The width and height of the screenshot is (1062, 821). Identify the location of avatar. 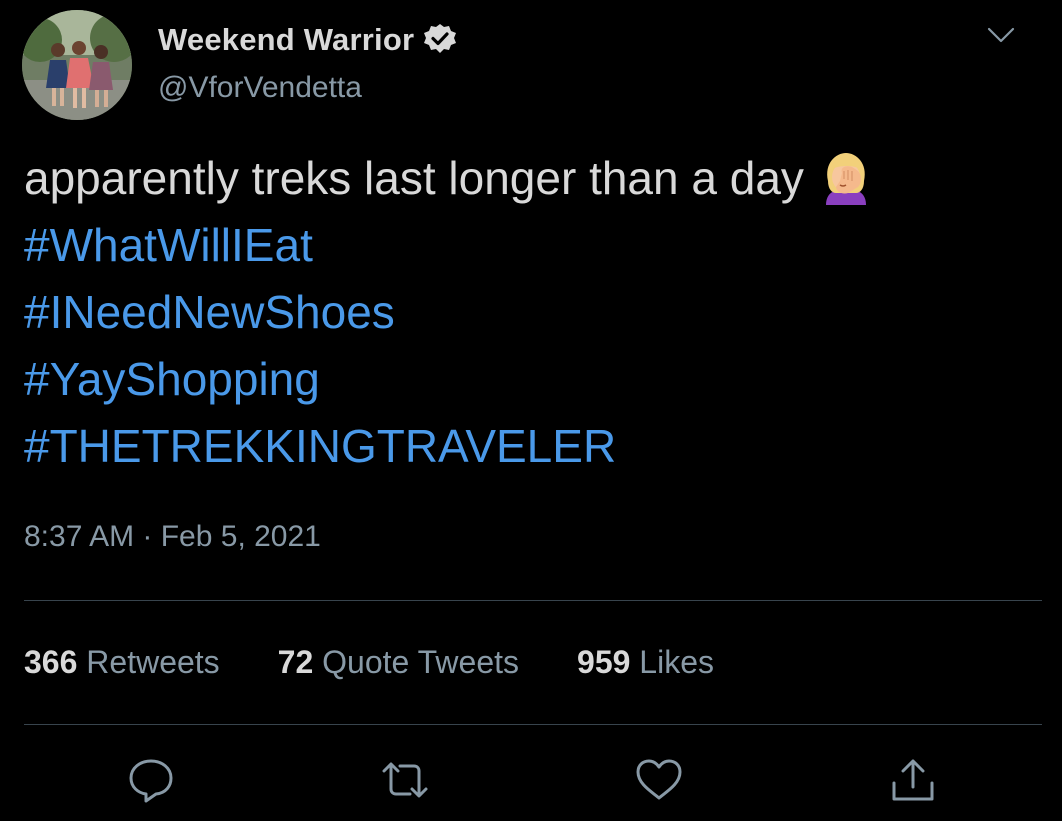
(77, 65).